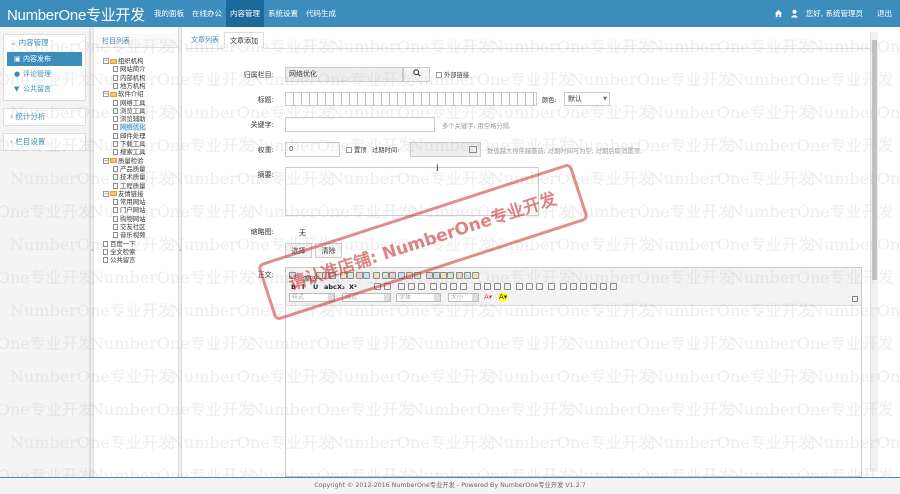 The width and height of the screenshot is (900, 494). Describe the element at coordinates (129, 219) in the screenshot. I see `tree-node: 购物网站` at that location.